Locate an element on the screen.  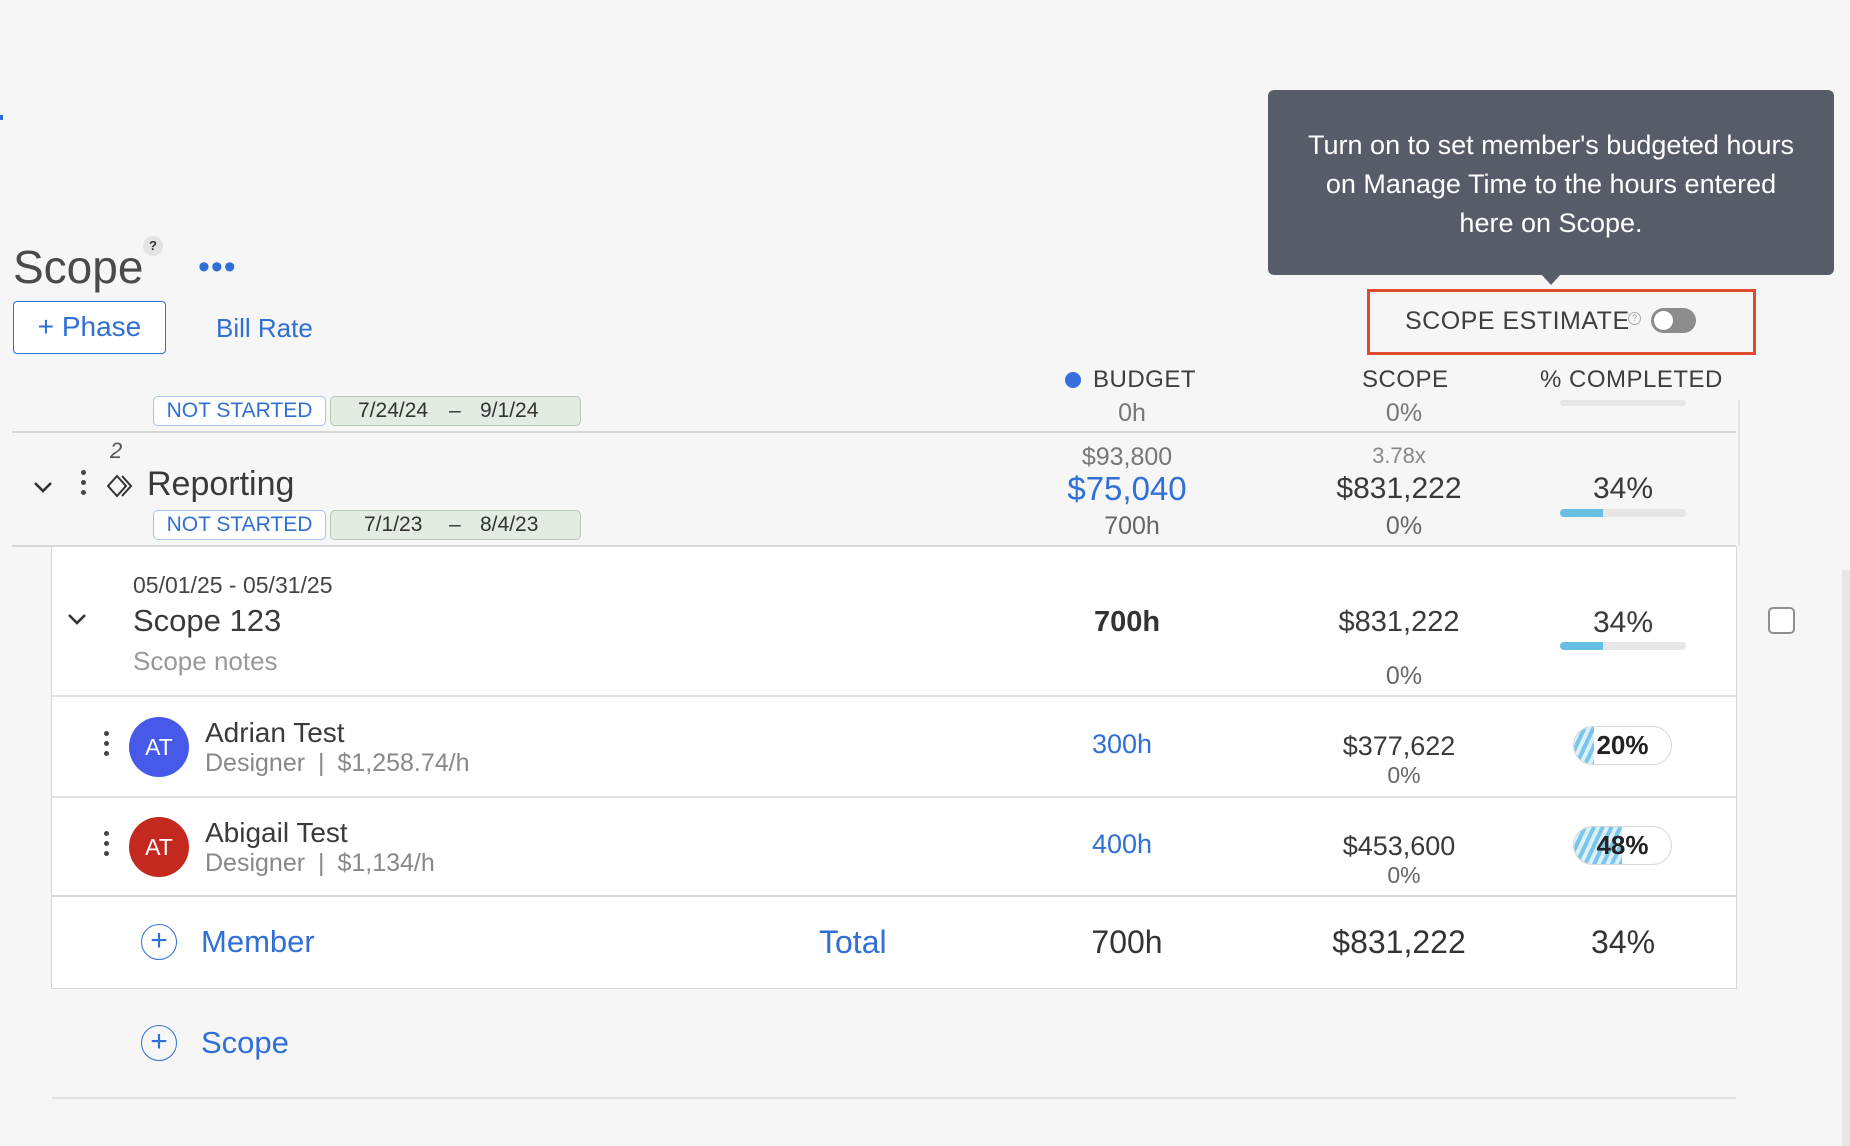
member-rate: $1,134/h is located at coordinates (386, 863).